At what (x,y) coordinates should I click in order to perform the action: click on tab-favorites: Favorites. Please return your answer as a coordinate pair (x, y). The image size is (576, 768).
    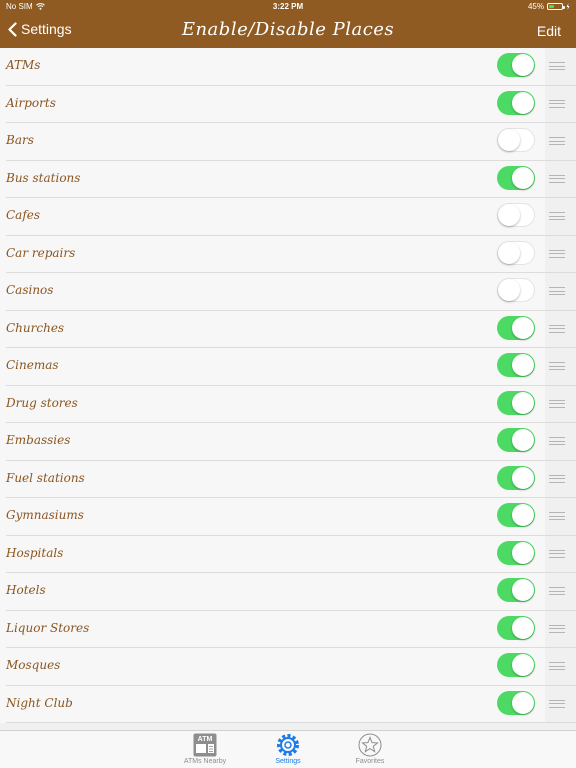
    Looking at the image, I should click on (370, 749).